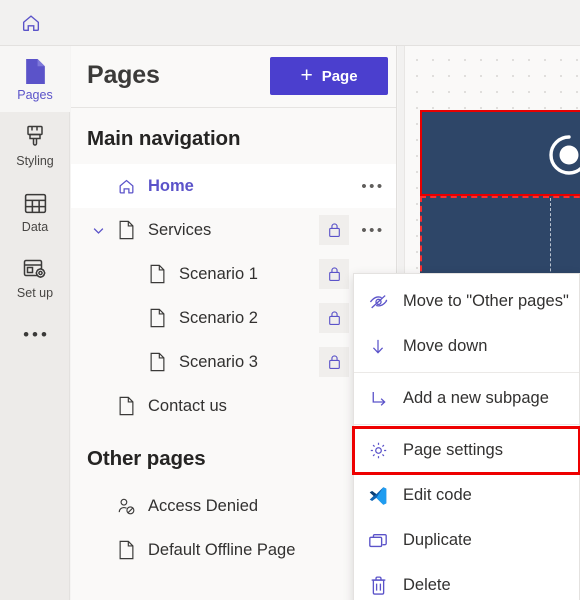 The width and height of the screenshot is (580, 600). Describe the element at coordinates (445, 346) in the screenshot. I see `context-menu-label: Move down` at that location.